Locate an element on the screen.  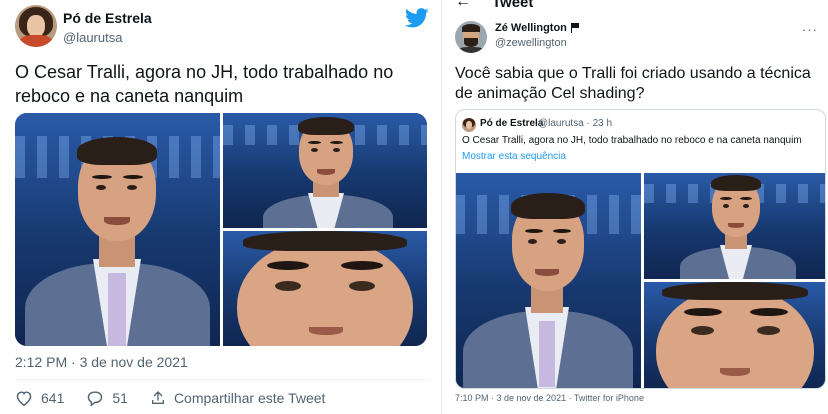
author-handle: @laurutsa is located at coordinates (92, 37).